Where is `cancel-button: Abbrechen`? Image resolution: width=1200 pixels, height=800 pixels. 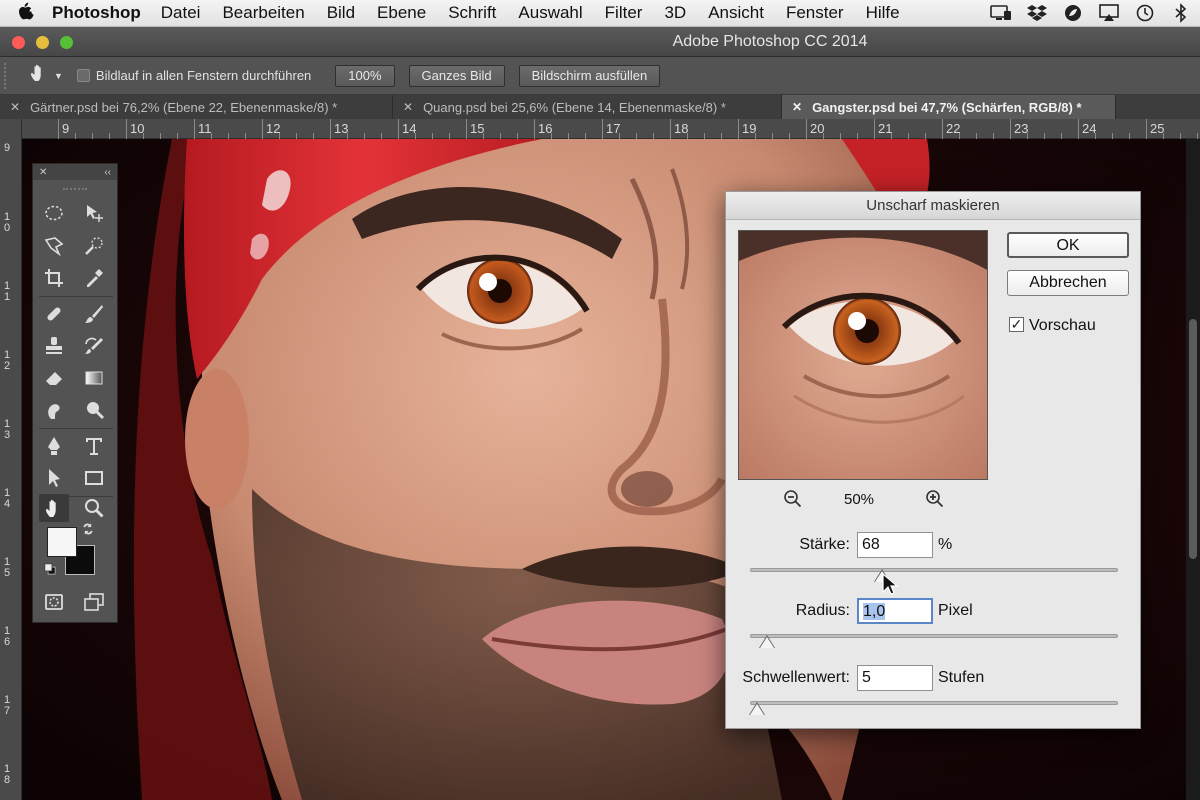
cancel-button: Abbrechen is located at coordinates (1068, 283).